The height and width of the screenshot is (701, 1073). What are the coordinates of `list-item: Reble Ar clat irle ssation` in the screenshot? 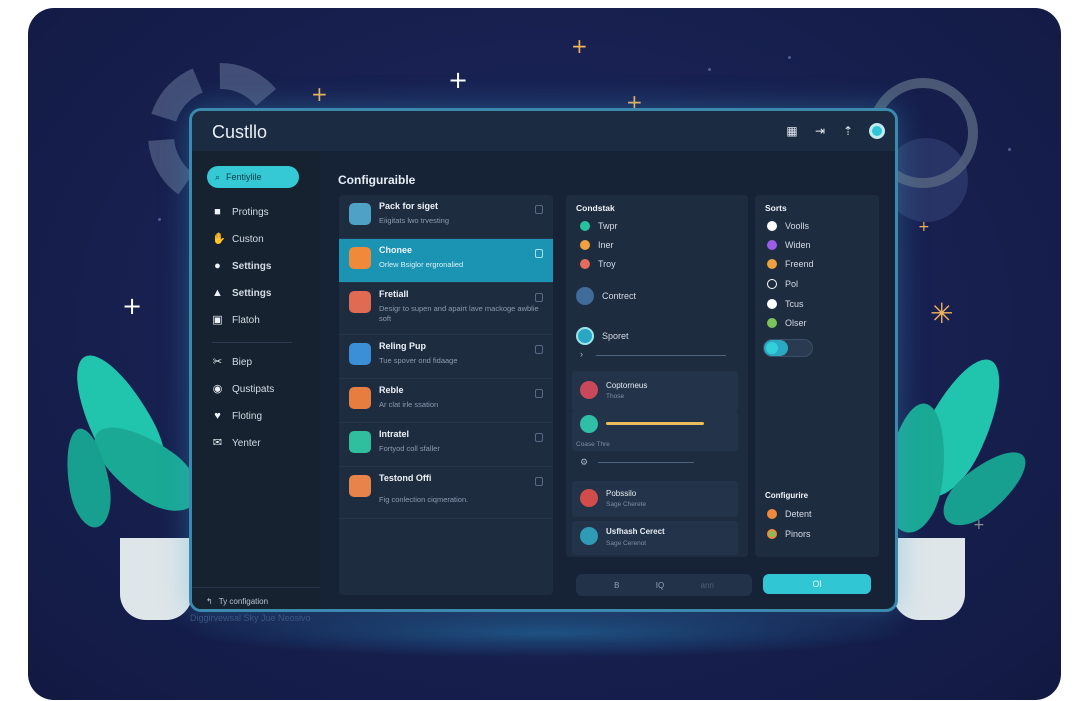 It's located at (446, 401).